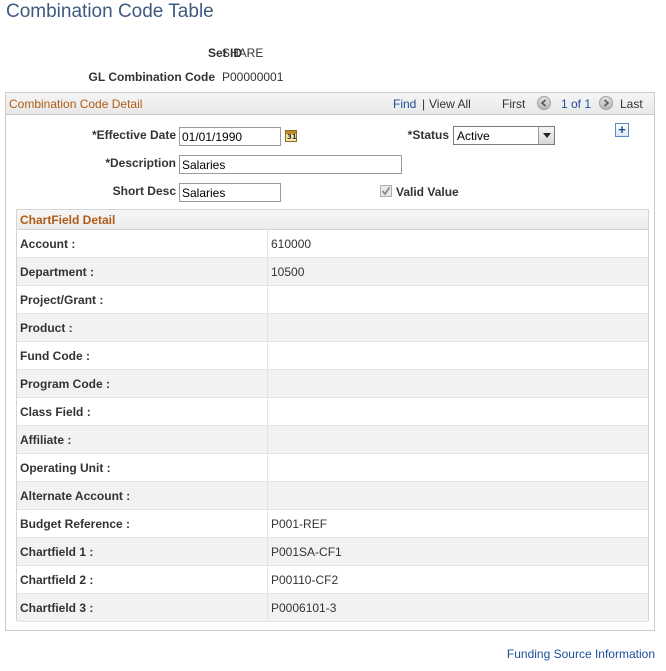 Image resolution: width=666 pixels, height=671 pixels. I want to click on calendar-icon-text: 31, so click(292, 137).